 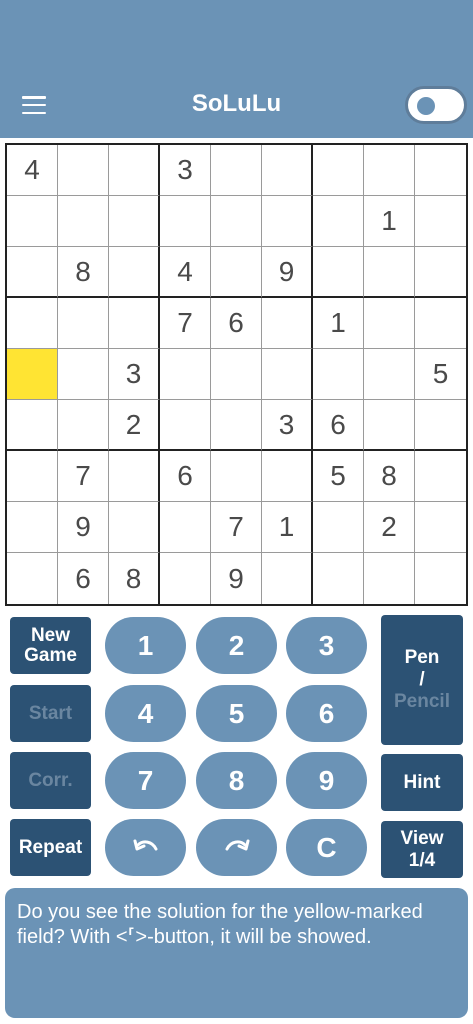 What do you see at coordinates (50, 713) in the screenshot?
I see `start-button: Start` at bounding box center [50, 713].